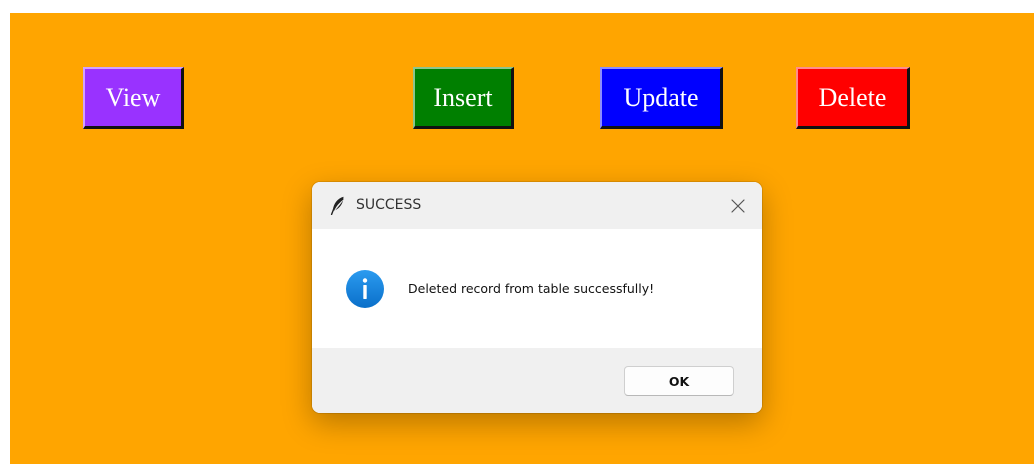 The width and height of the screenshot is (1034, 464). I want to click on info-icon, so click(365, 289).